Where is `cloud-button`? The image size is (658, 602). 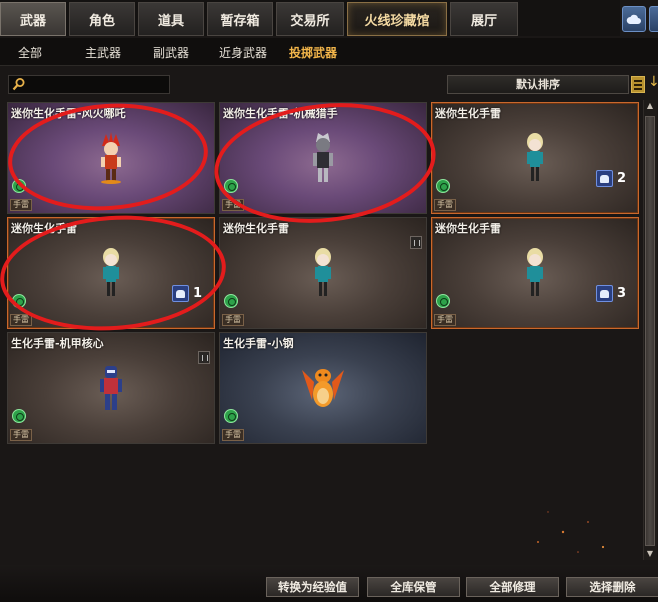
cloud-button is located at coordinates (634, 19).